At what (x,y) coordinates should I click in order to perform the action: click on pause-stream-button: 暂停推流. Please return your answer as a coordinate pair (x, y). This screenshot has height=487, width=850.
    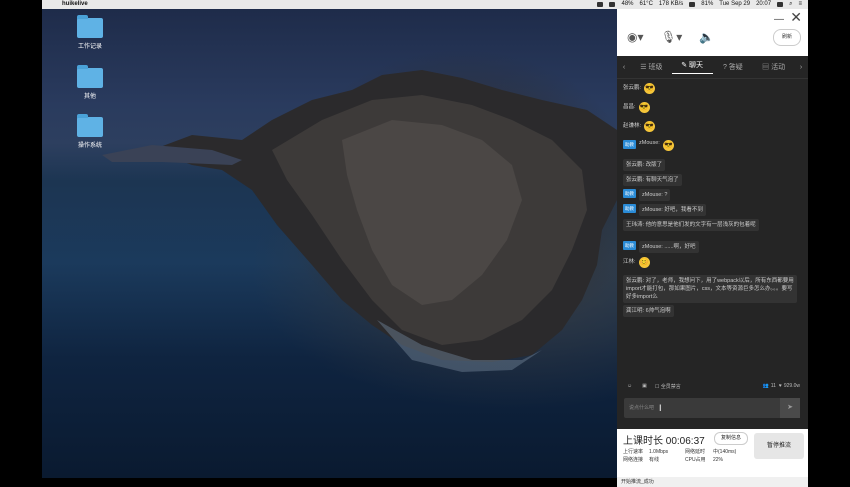
    Looking at the image, I should click on (779, 446).